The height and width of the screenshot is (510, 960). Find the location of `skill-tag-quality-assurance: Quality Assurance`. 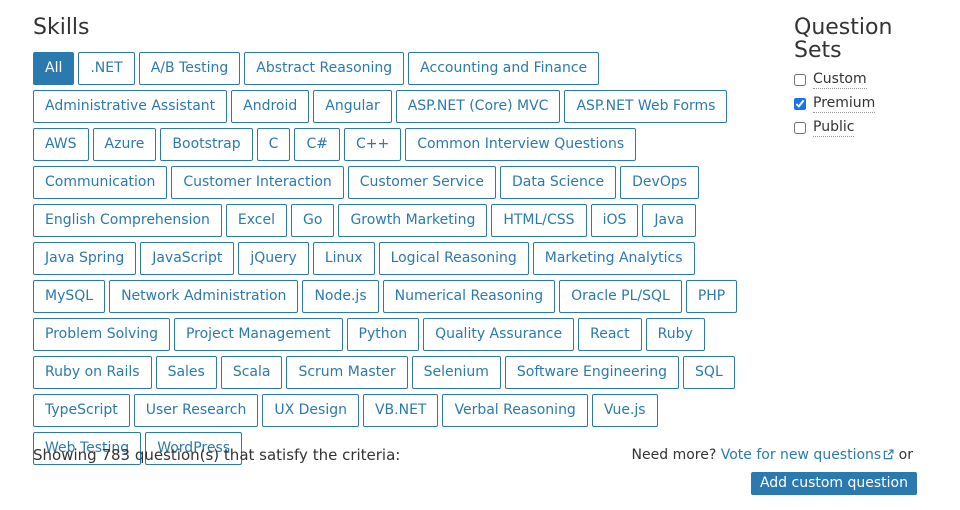

skill-tag-quality-assurance: Quality Assurance is located at coordinates (499, 334).